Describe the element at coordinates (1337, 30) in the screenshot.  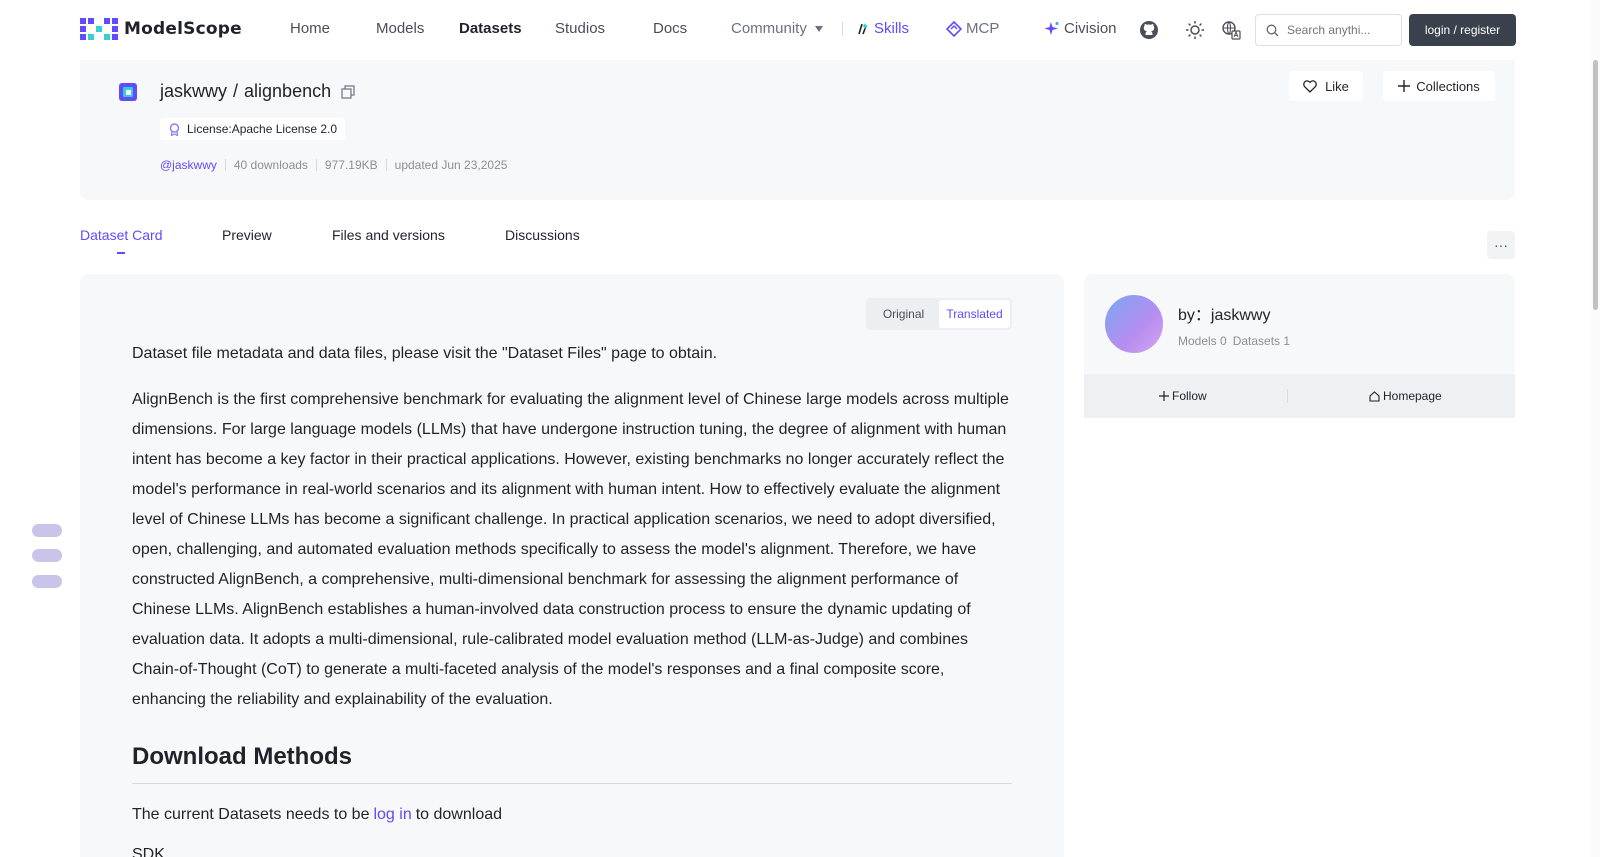
I see `search-input` at that location.